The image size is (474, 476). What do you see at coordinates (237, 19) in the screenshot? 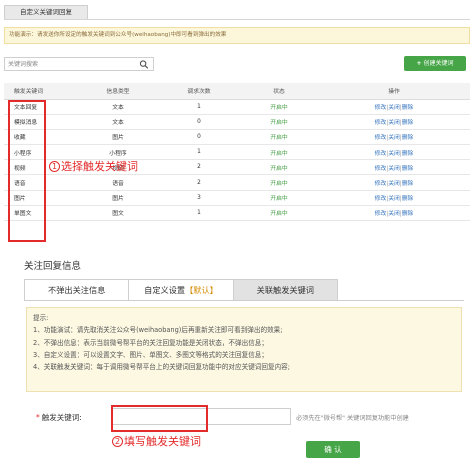
I see `tab-divider` at bounding box center [237, 19].